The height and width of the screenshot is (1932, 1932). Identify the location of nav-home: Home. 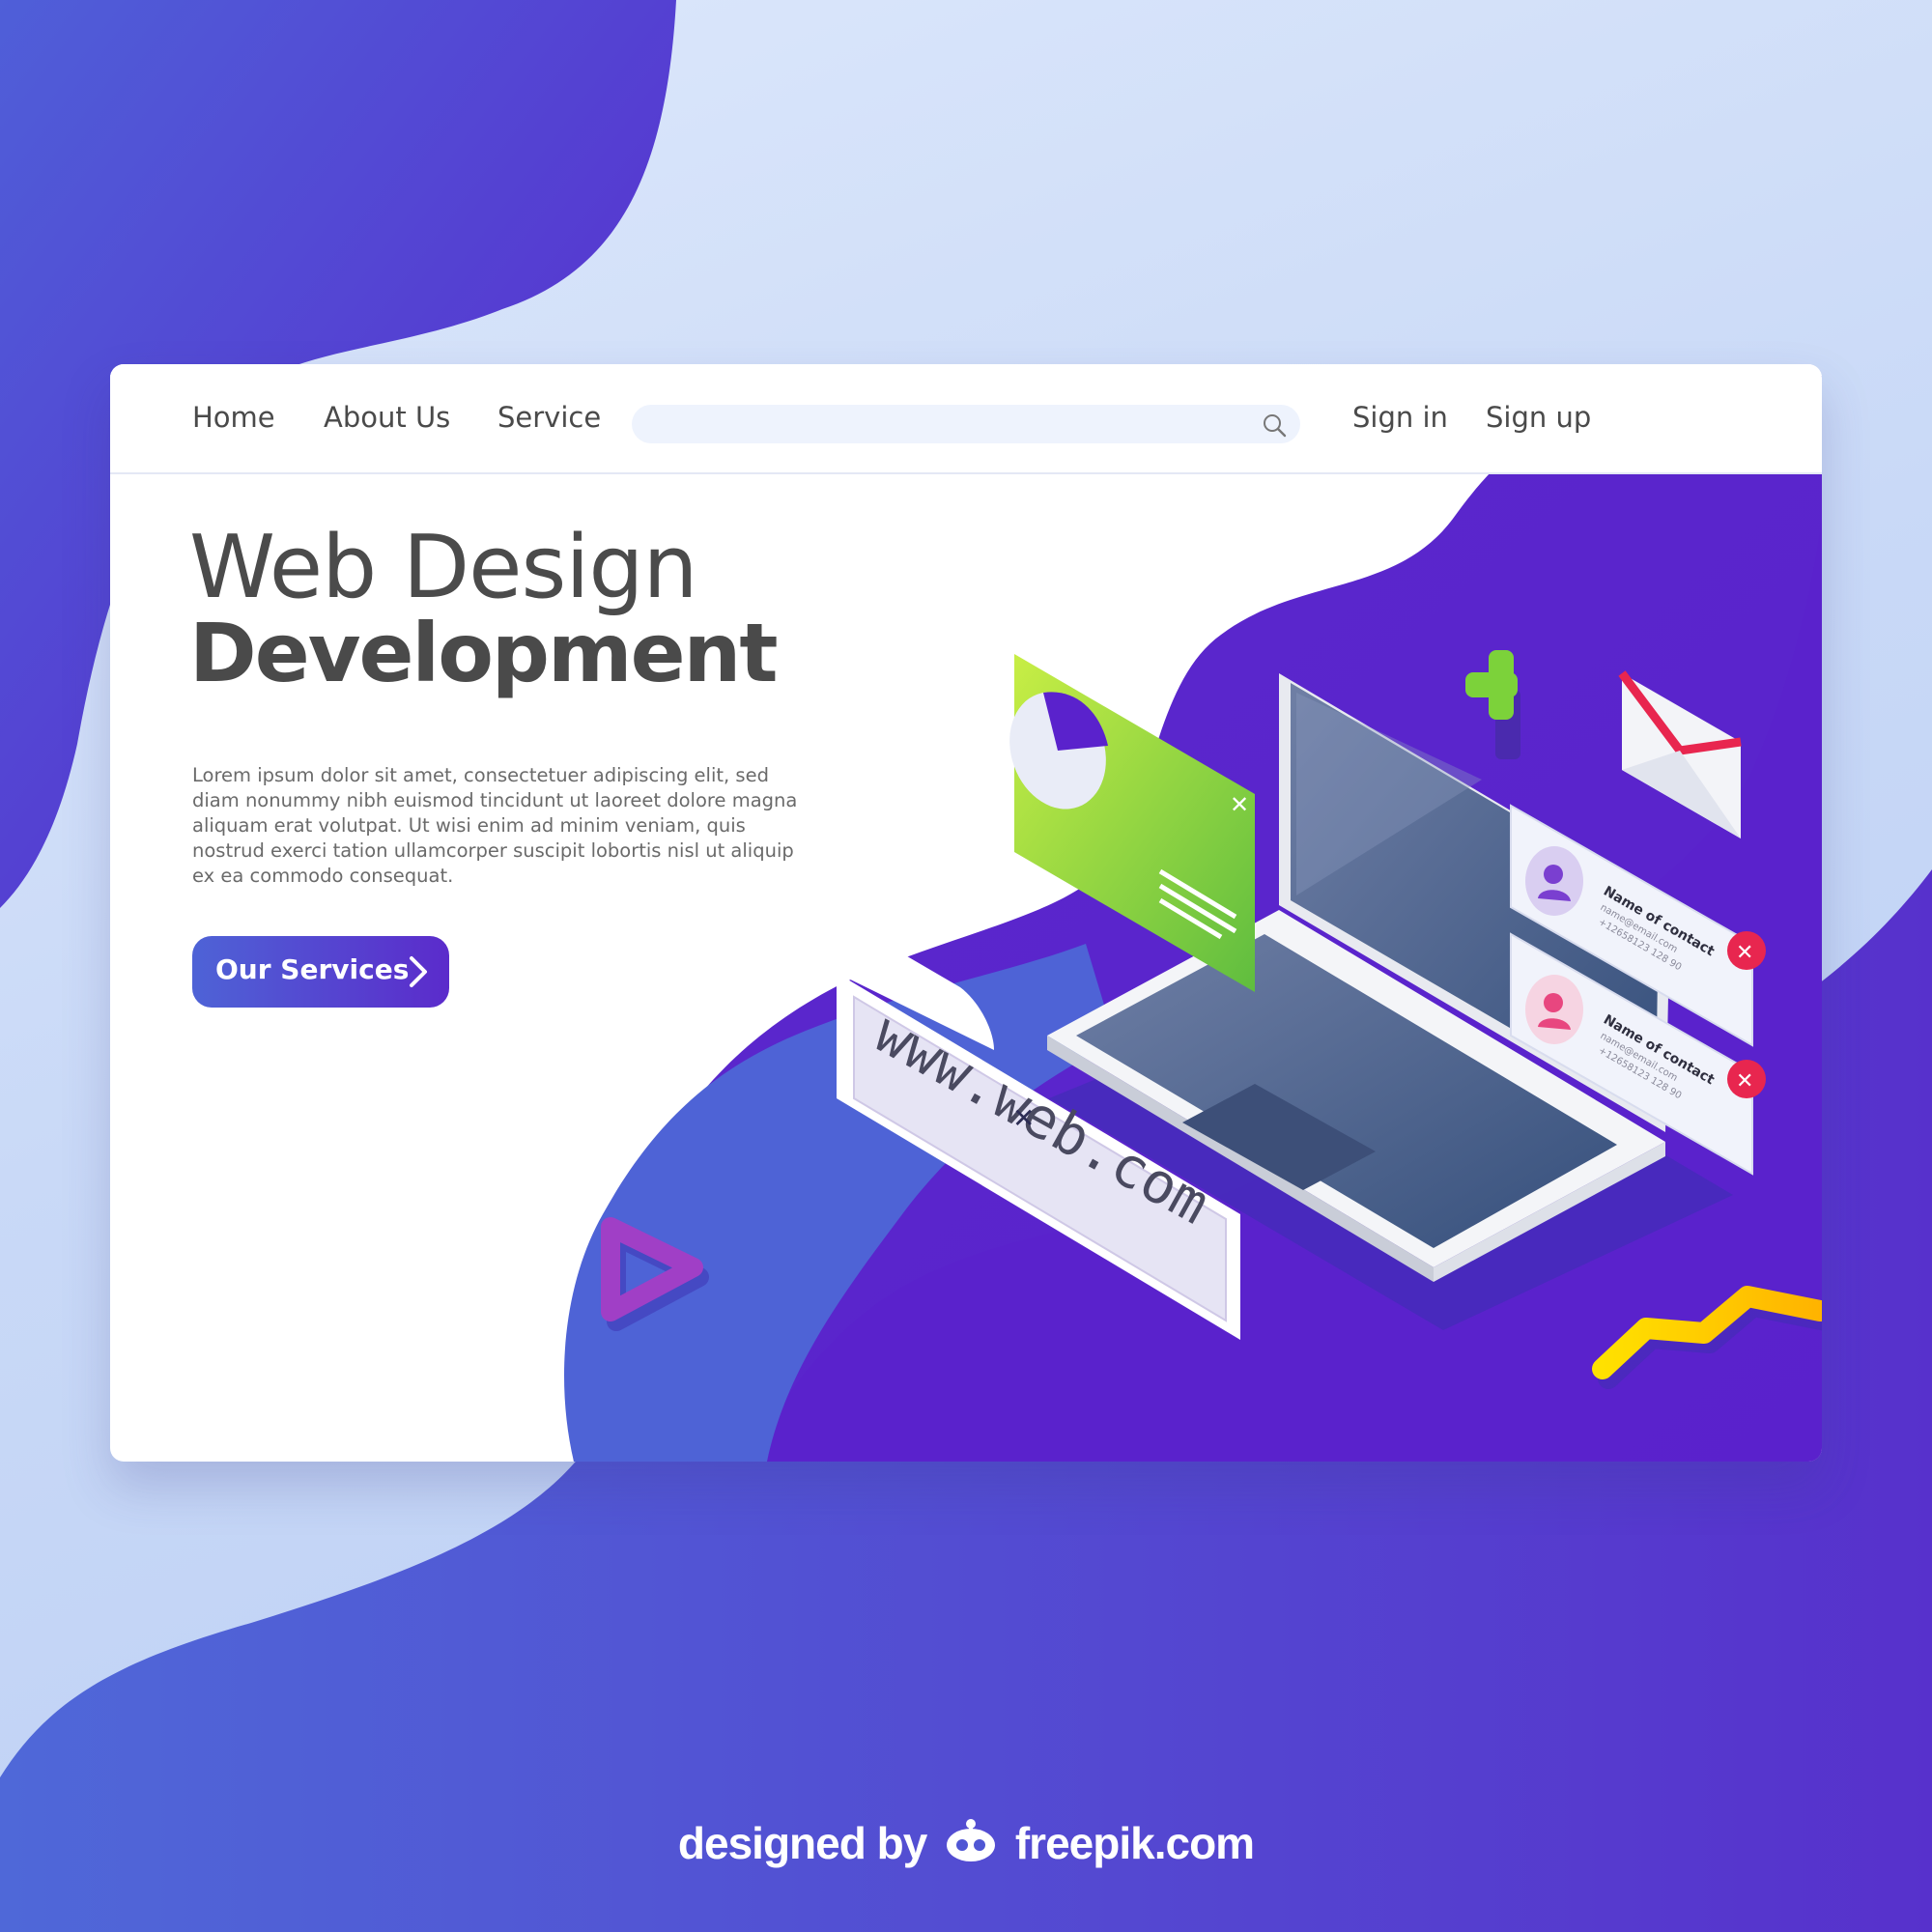
(233, 417).